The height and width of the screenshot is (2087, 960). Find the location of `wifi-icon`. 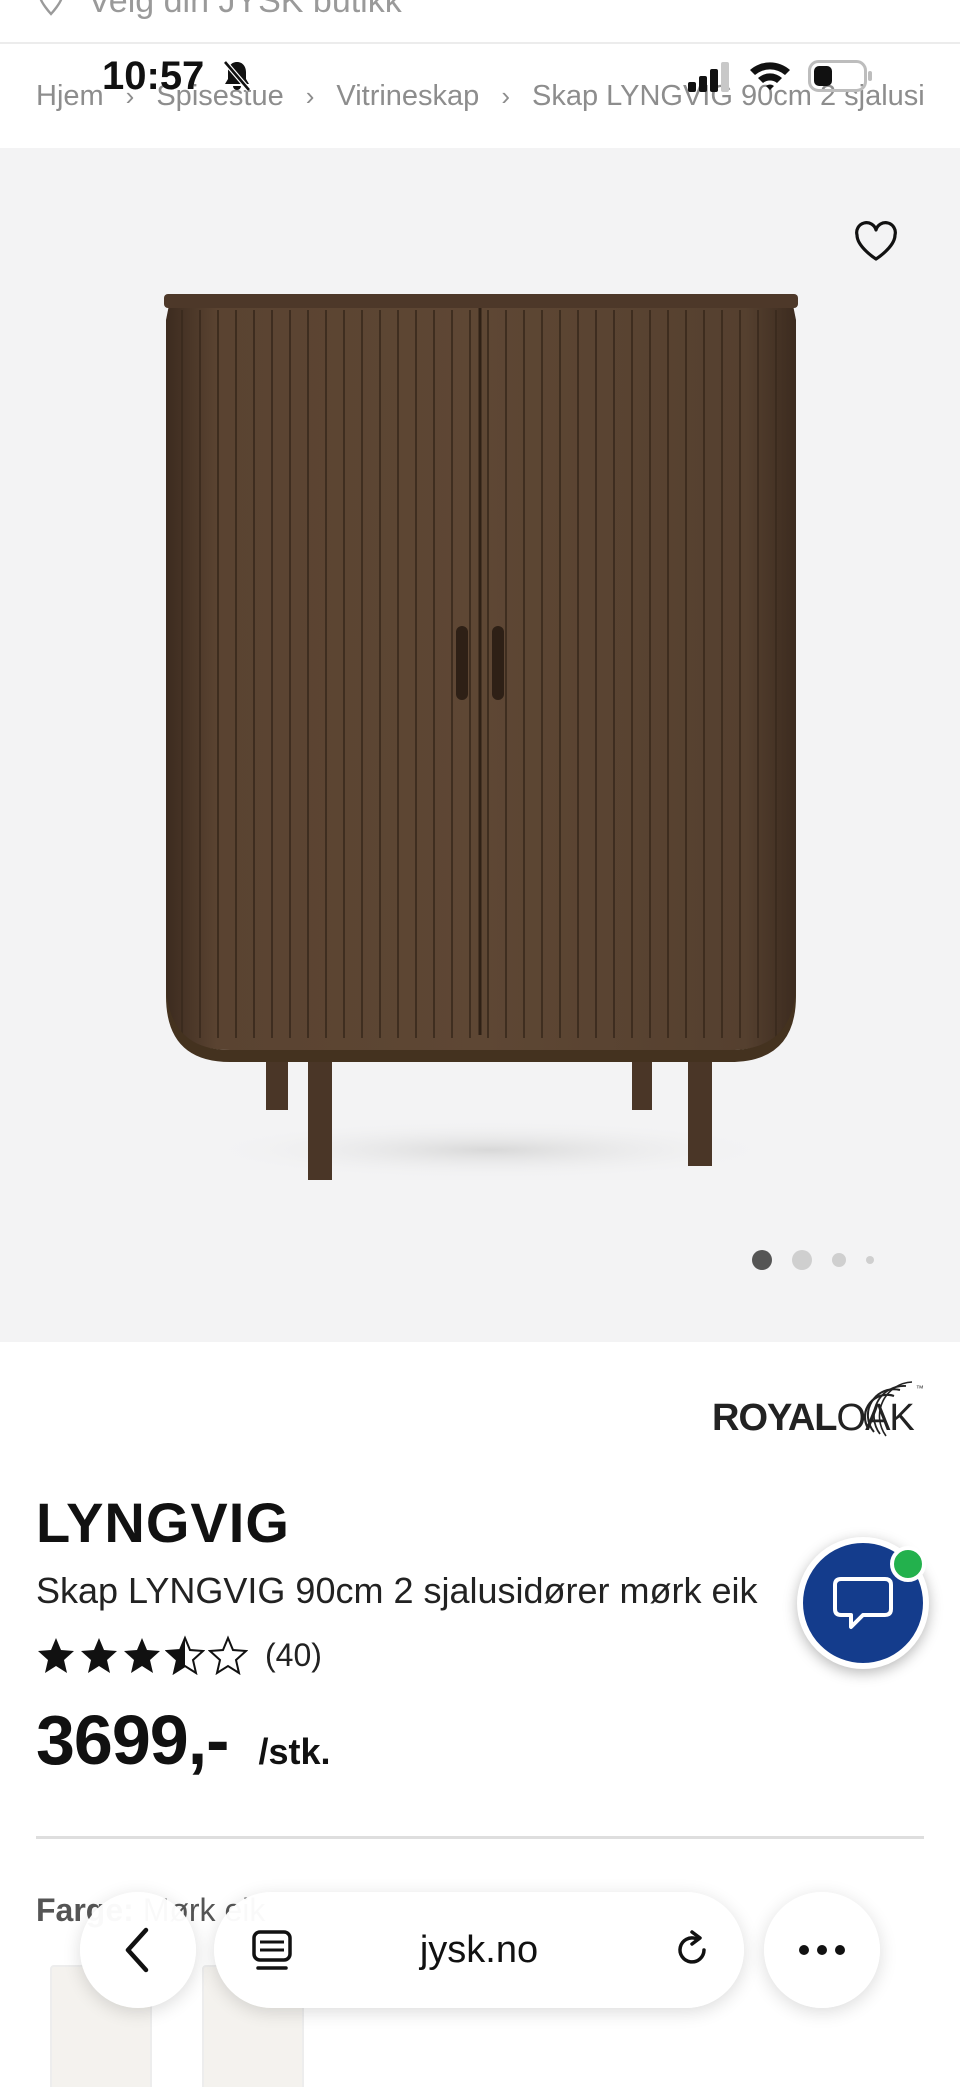

wifi-icon is located at coordinates (770, 76).